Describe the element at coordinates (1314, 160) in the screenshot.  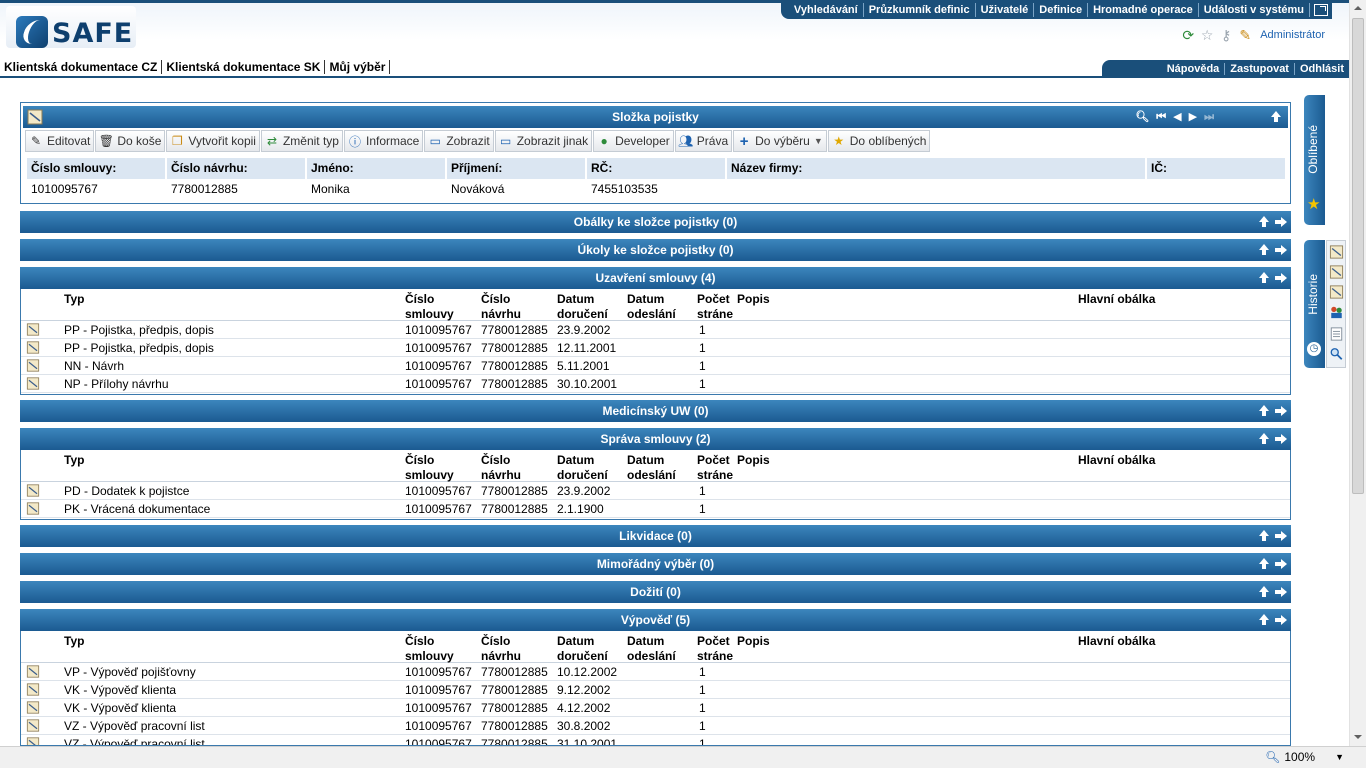
I see `favorites-tab: Oblíbené ★` at that location.